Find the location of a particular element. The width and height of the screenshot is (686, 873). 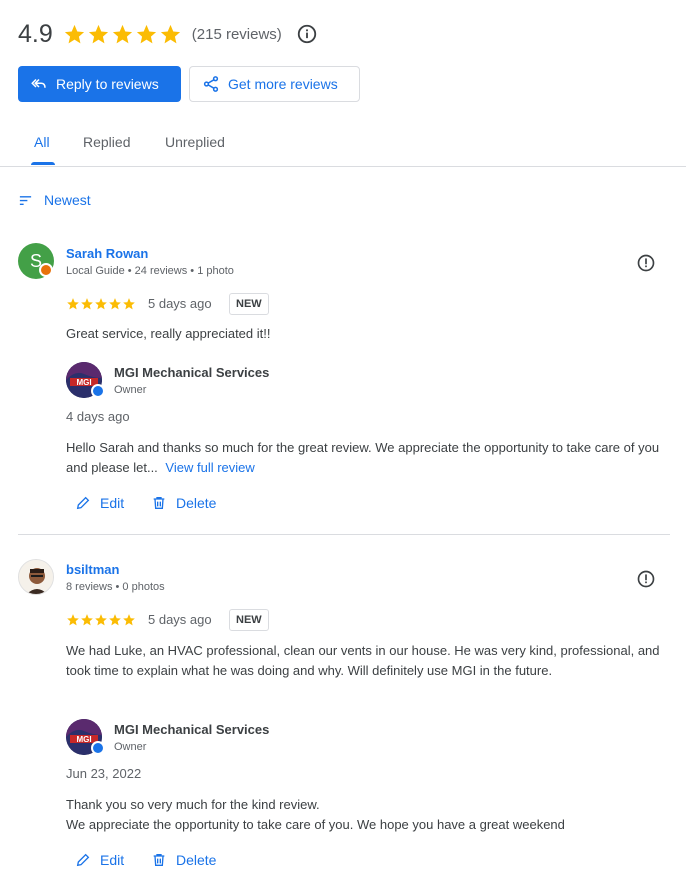

review-divider is located at coordinates (344, 534).